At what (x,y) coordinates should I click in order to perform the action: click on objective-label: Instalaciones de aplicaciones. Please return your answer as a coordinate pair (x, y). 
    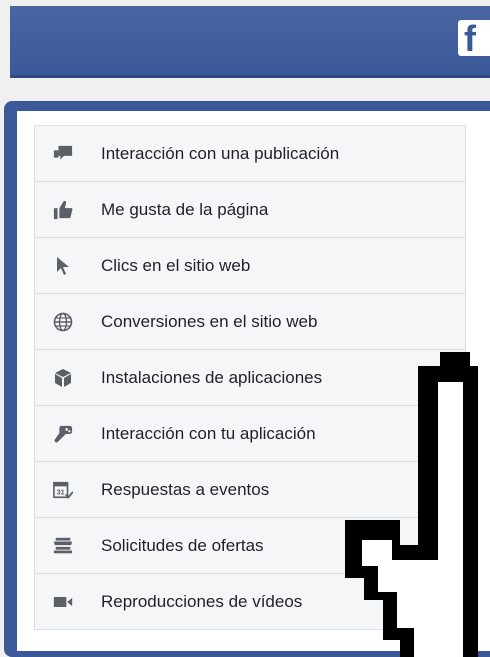
    Looking at the image, I should click on (212, 377).